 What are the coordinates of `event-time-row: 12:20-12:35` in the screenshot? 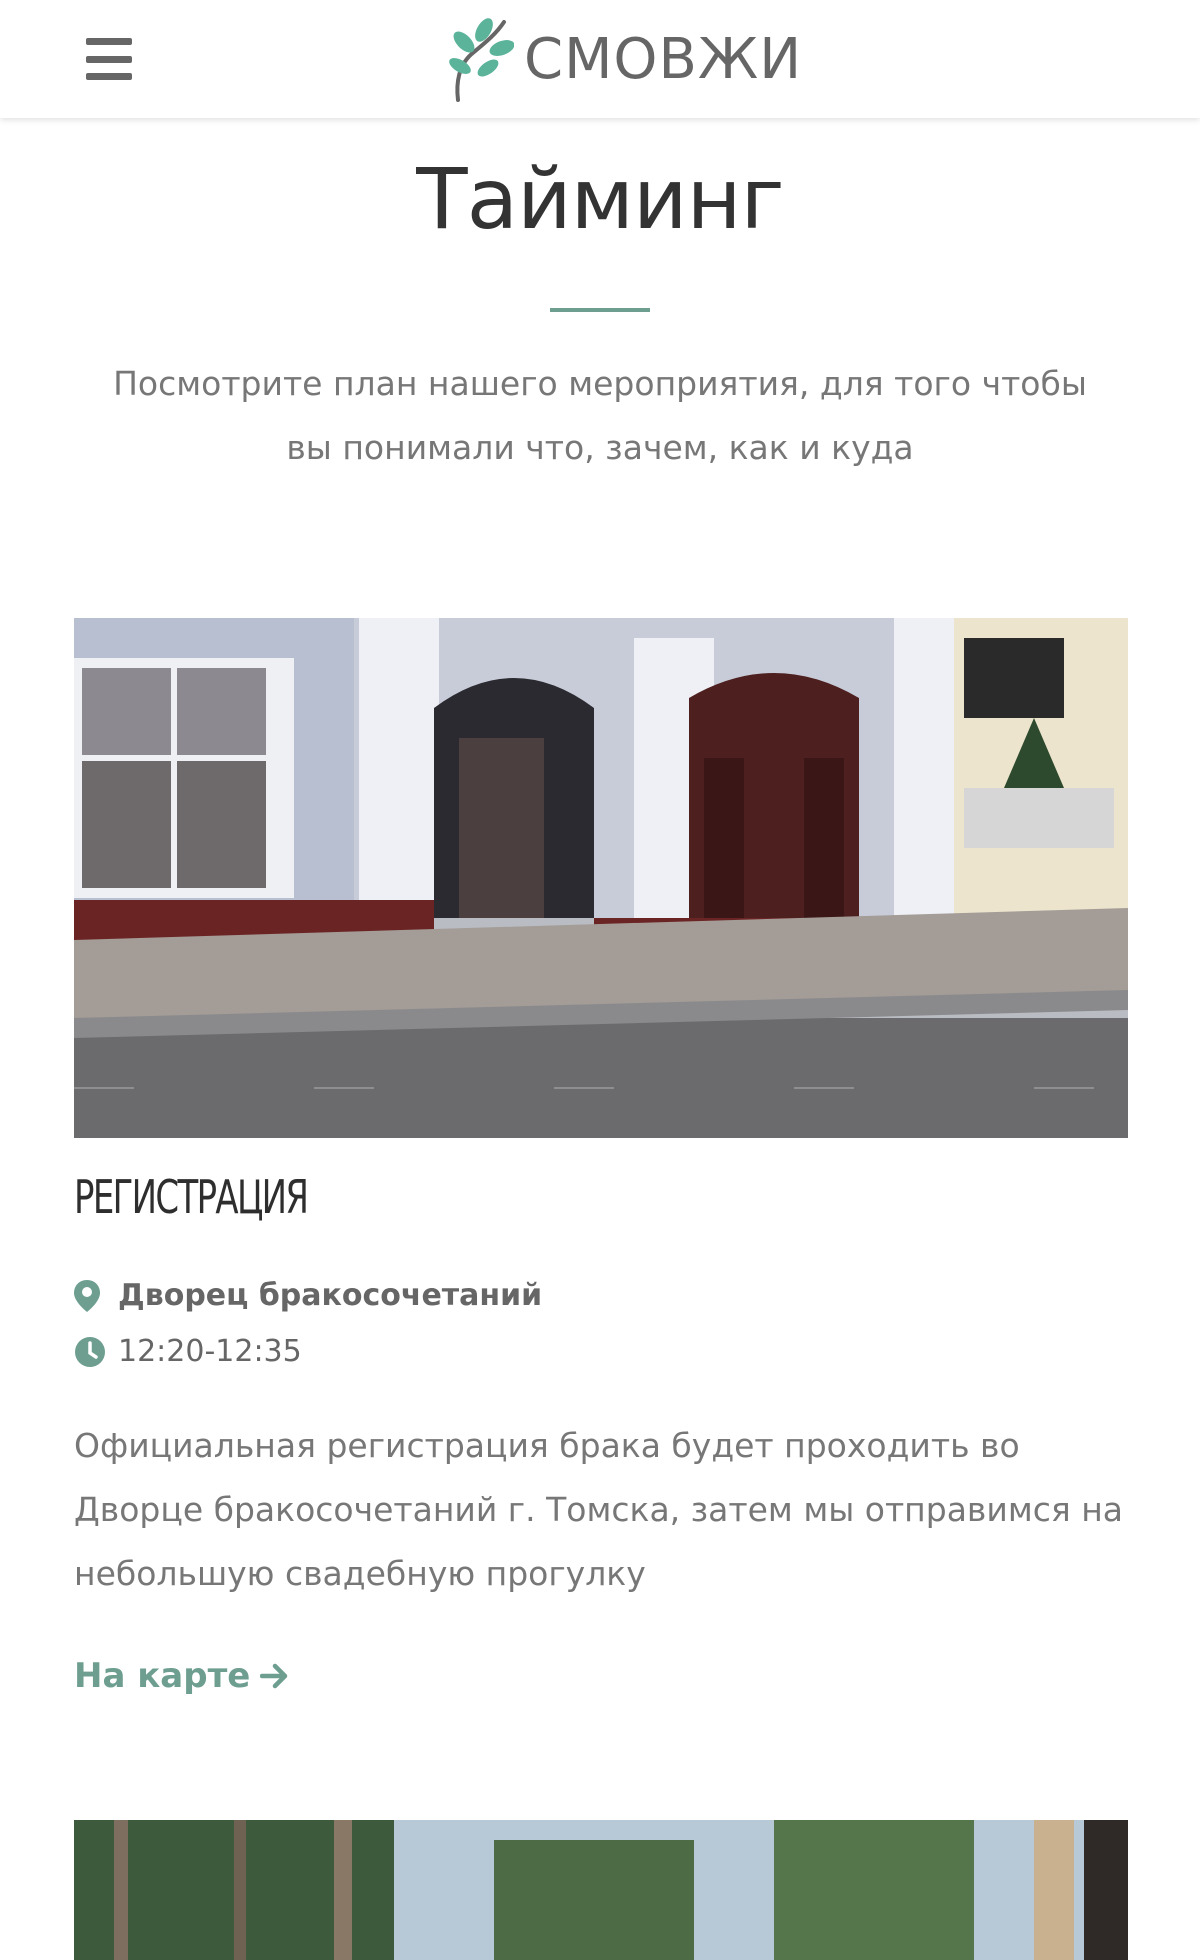 It's located at (188, 1351).